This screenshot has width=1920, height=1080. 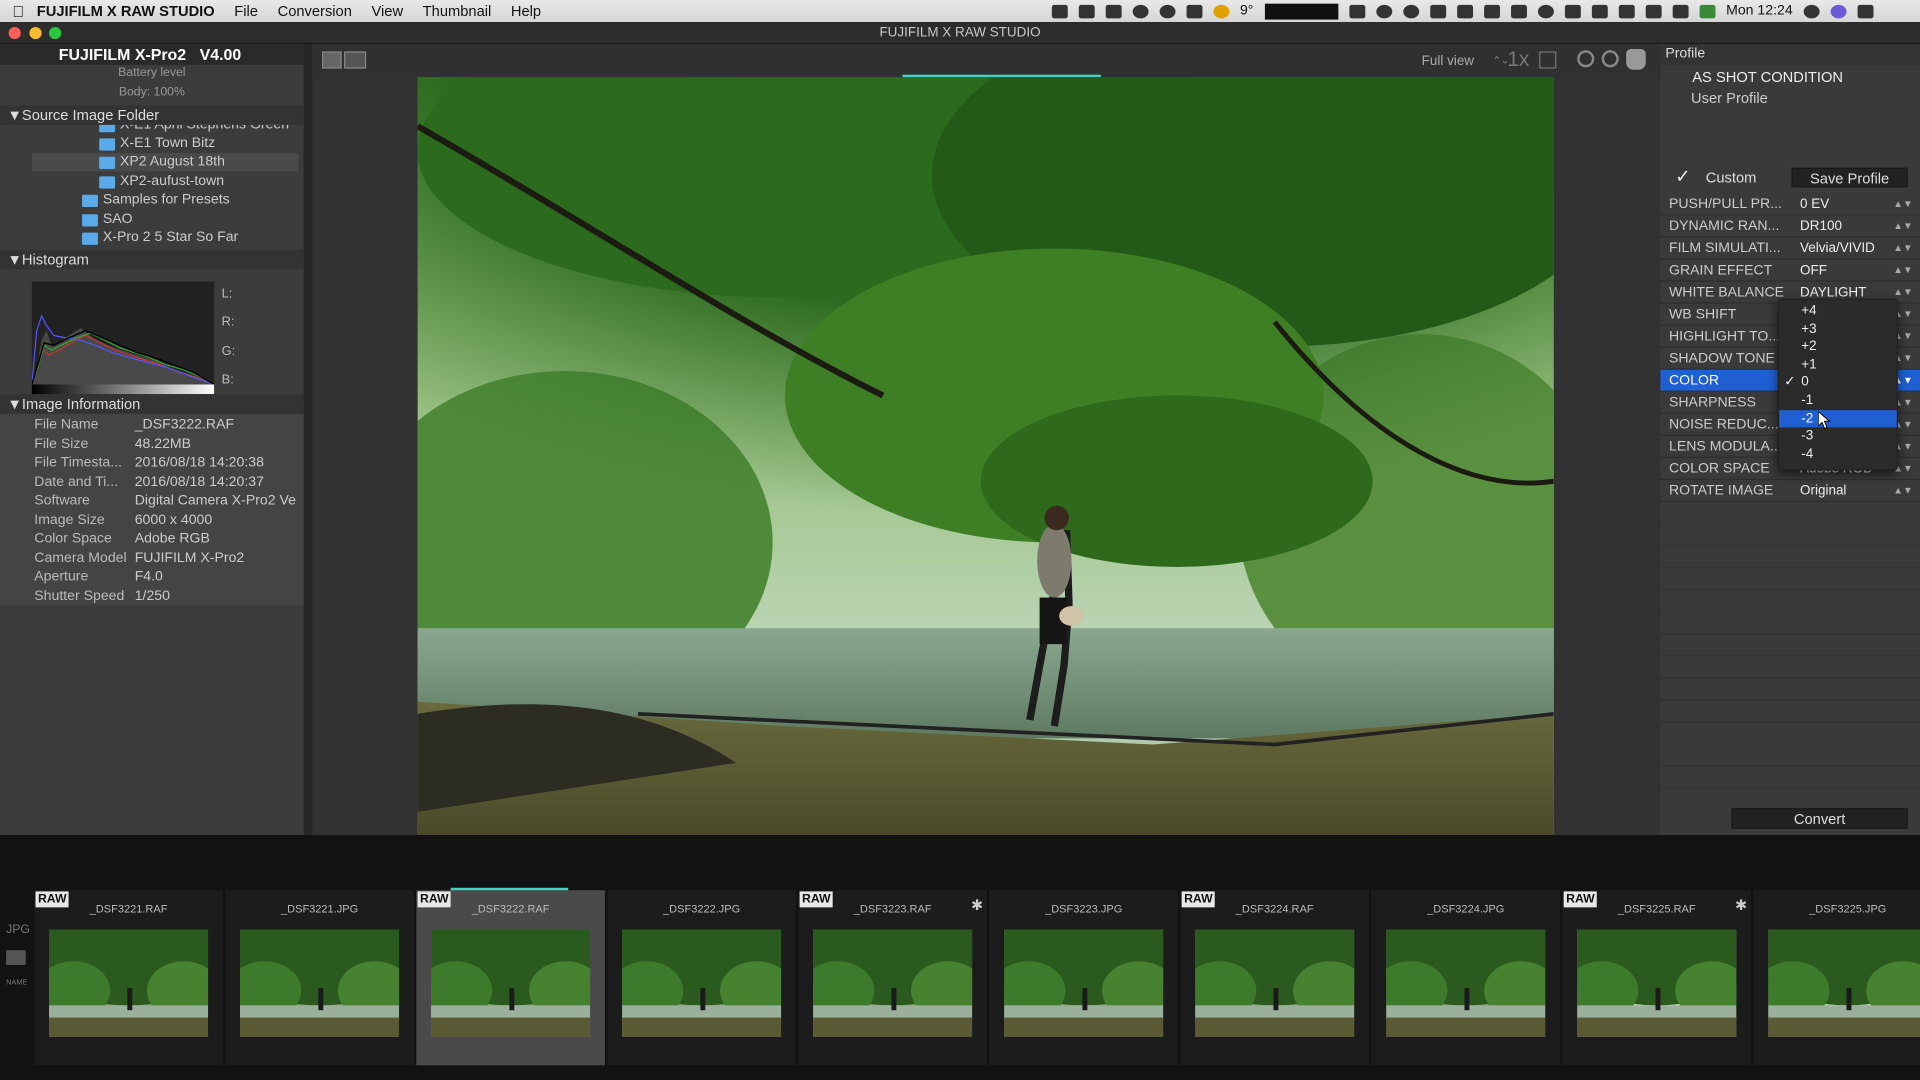 I want to click on menu-file: File, so click(x=246, y=11).